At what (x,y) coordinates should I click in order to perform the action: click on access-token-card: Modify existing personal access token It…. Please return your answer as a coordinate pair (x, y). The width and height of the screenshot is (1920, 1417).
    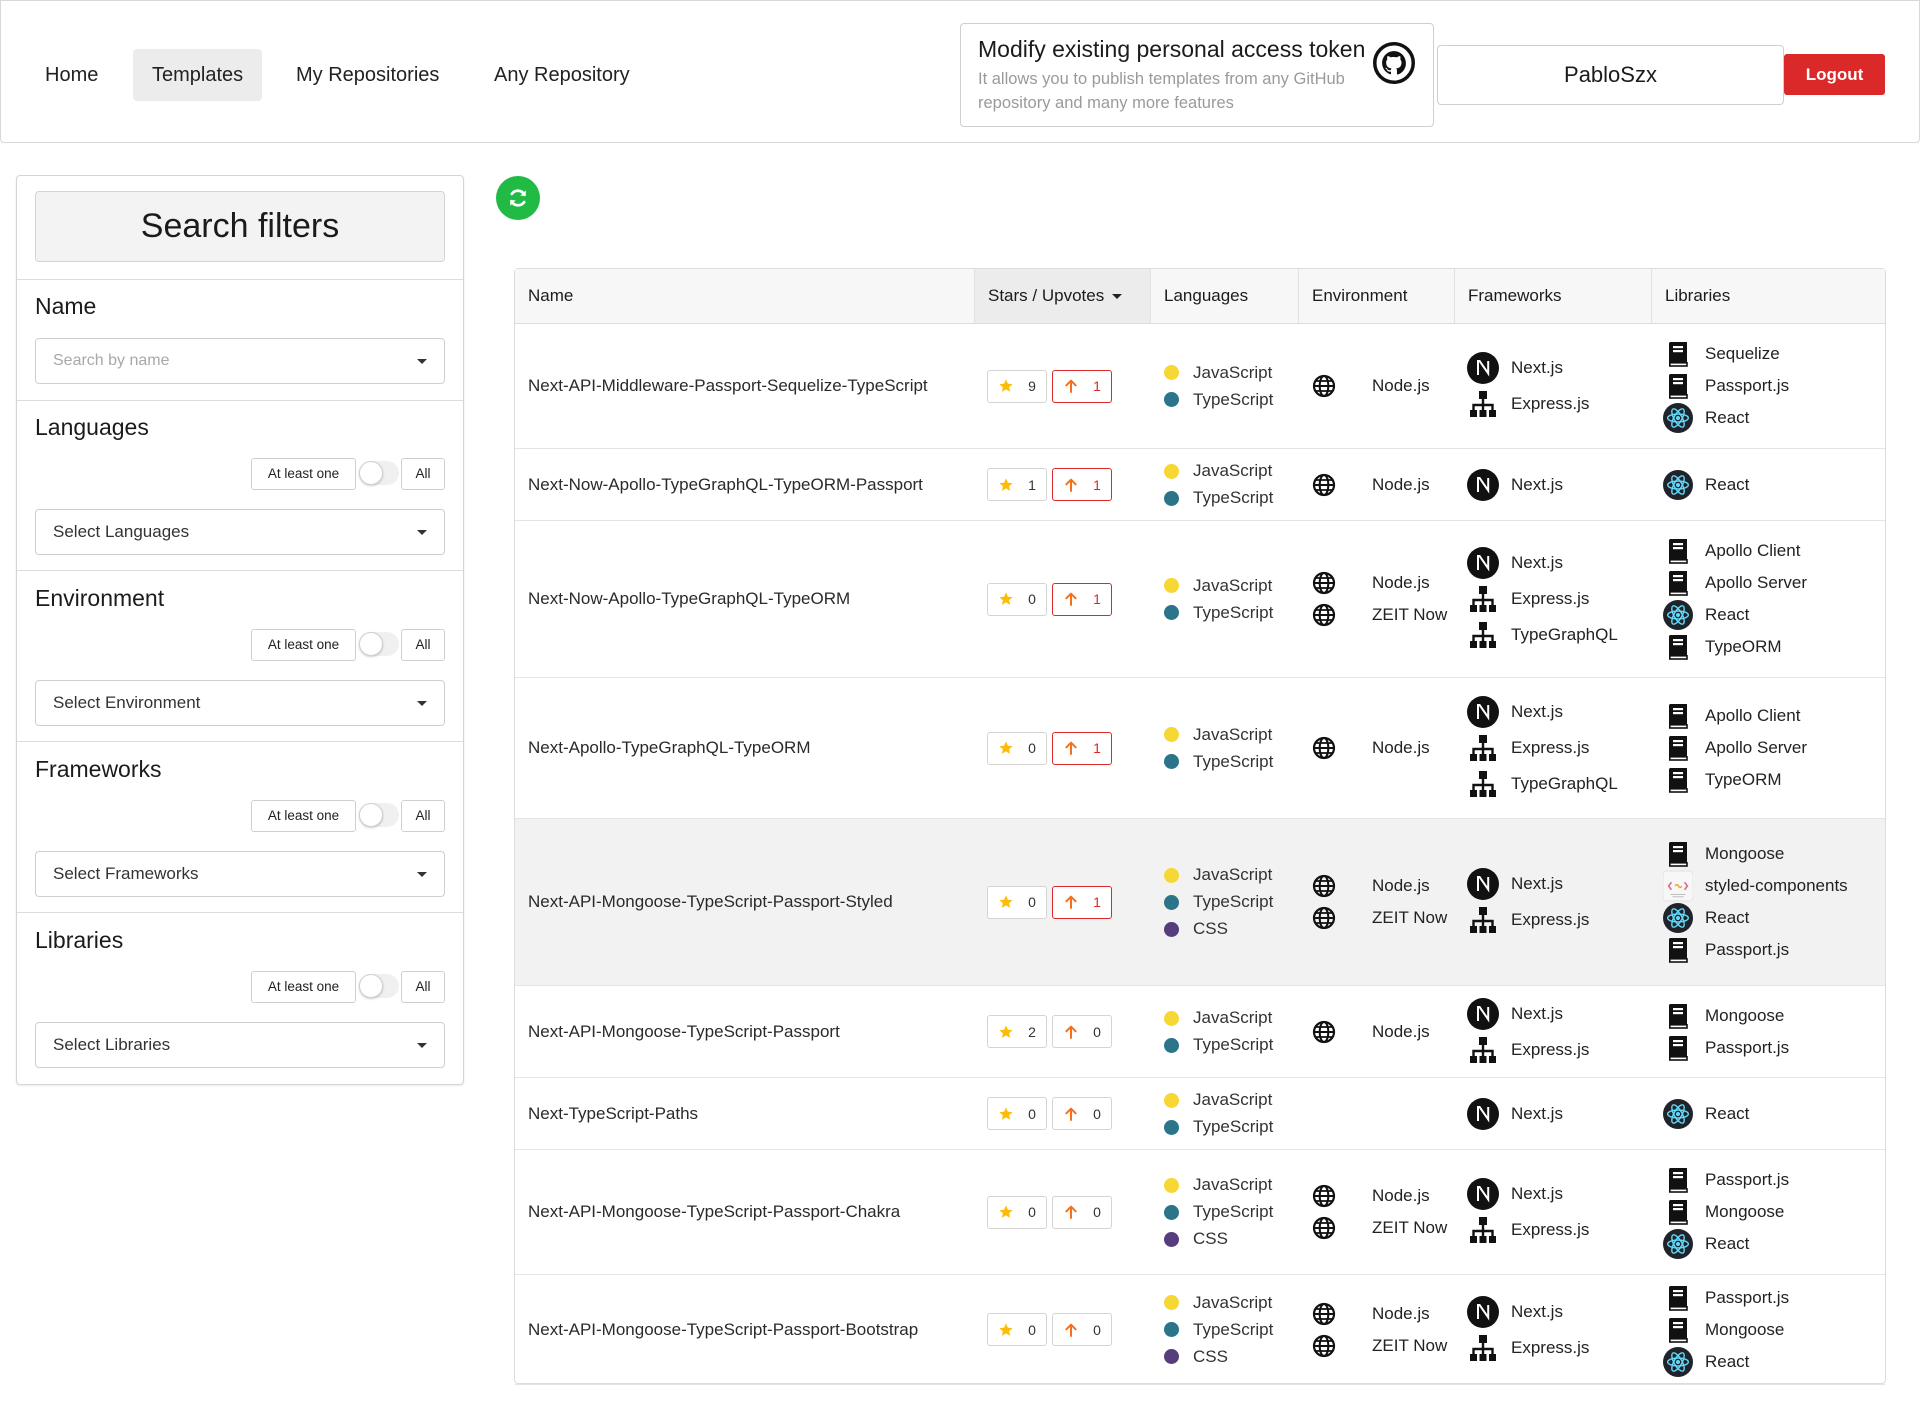
    Looking at the image, I should click on (1197, 75).